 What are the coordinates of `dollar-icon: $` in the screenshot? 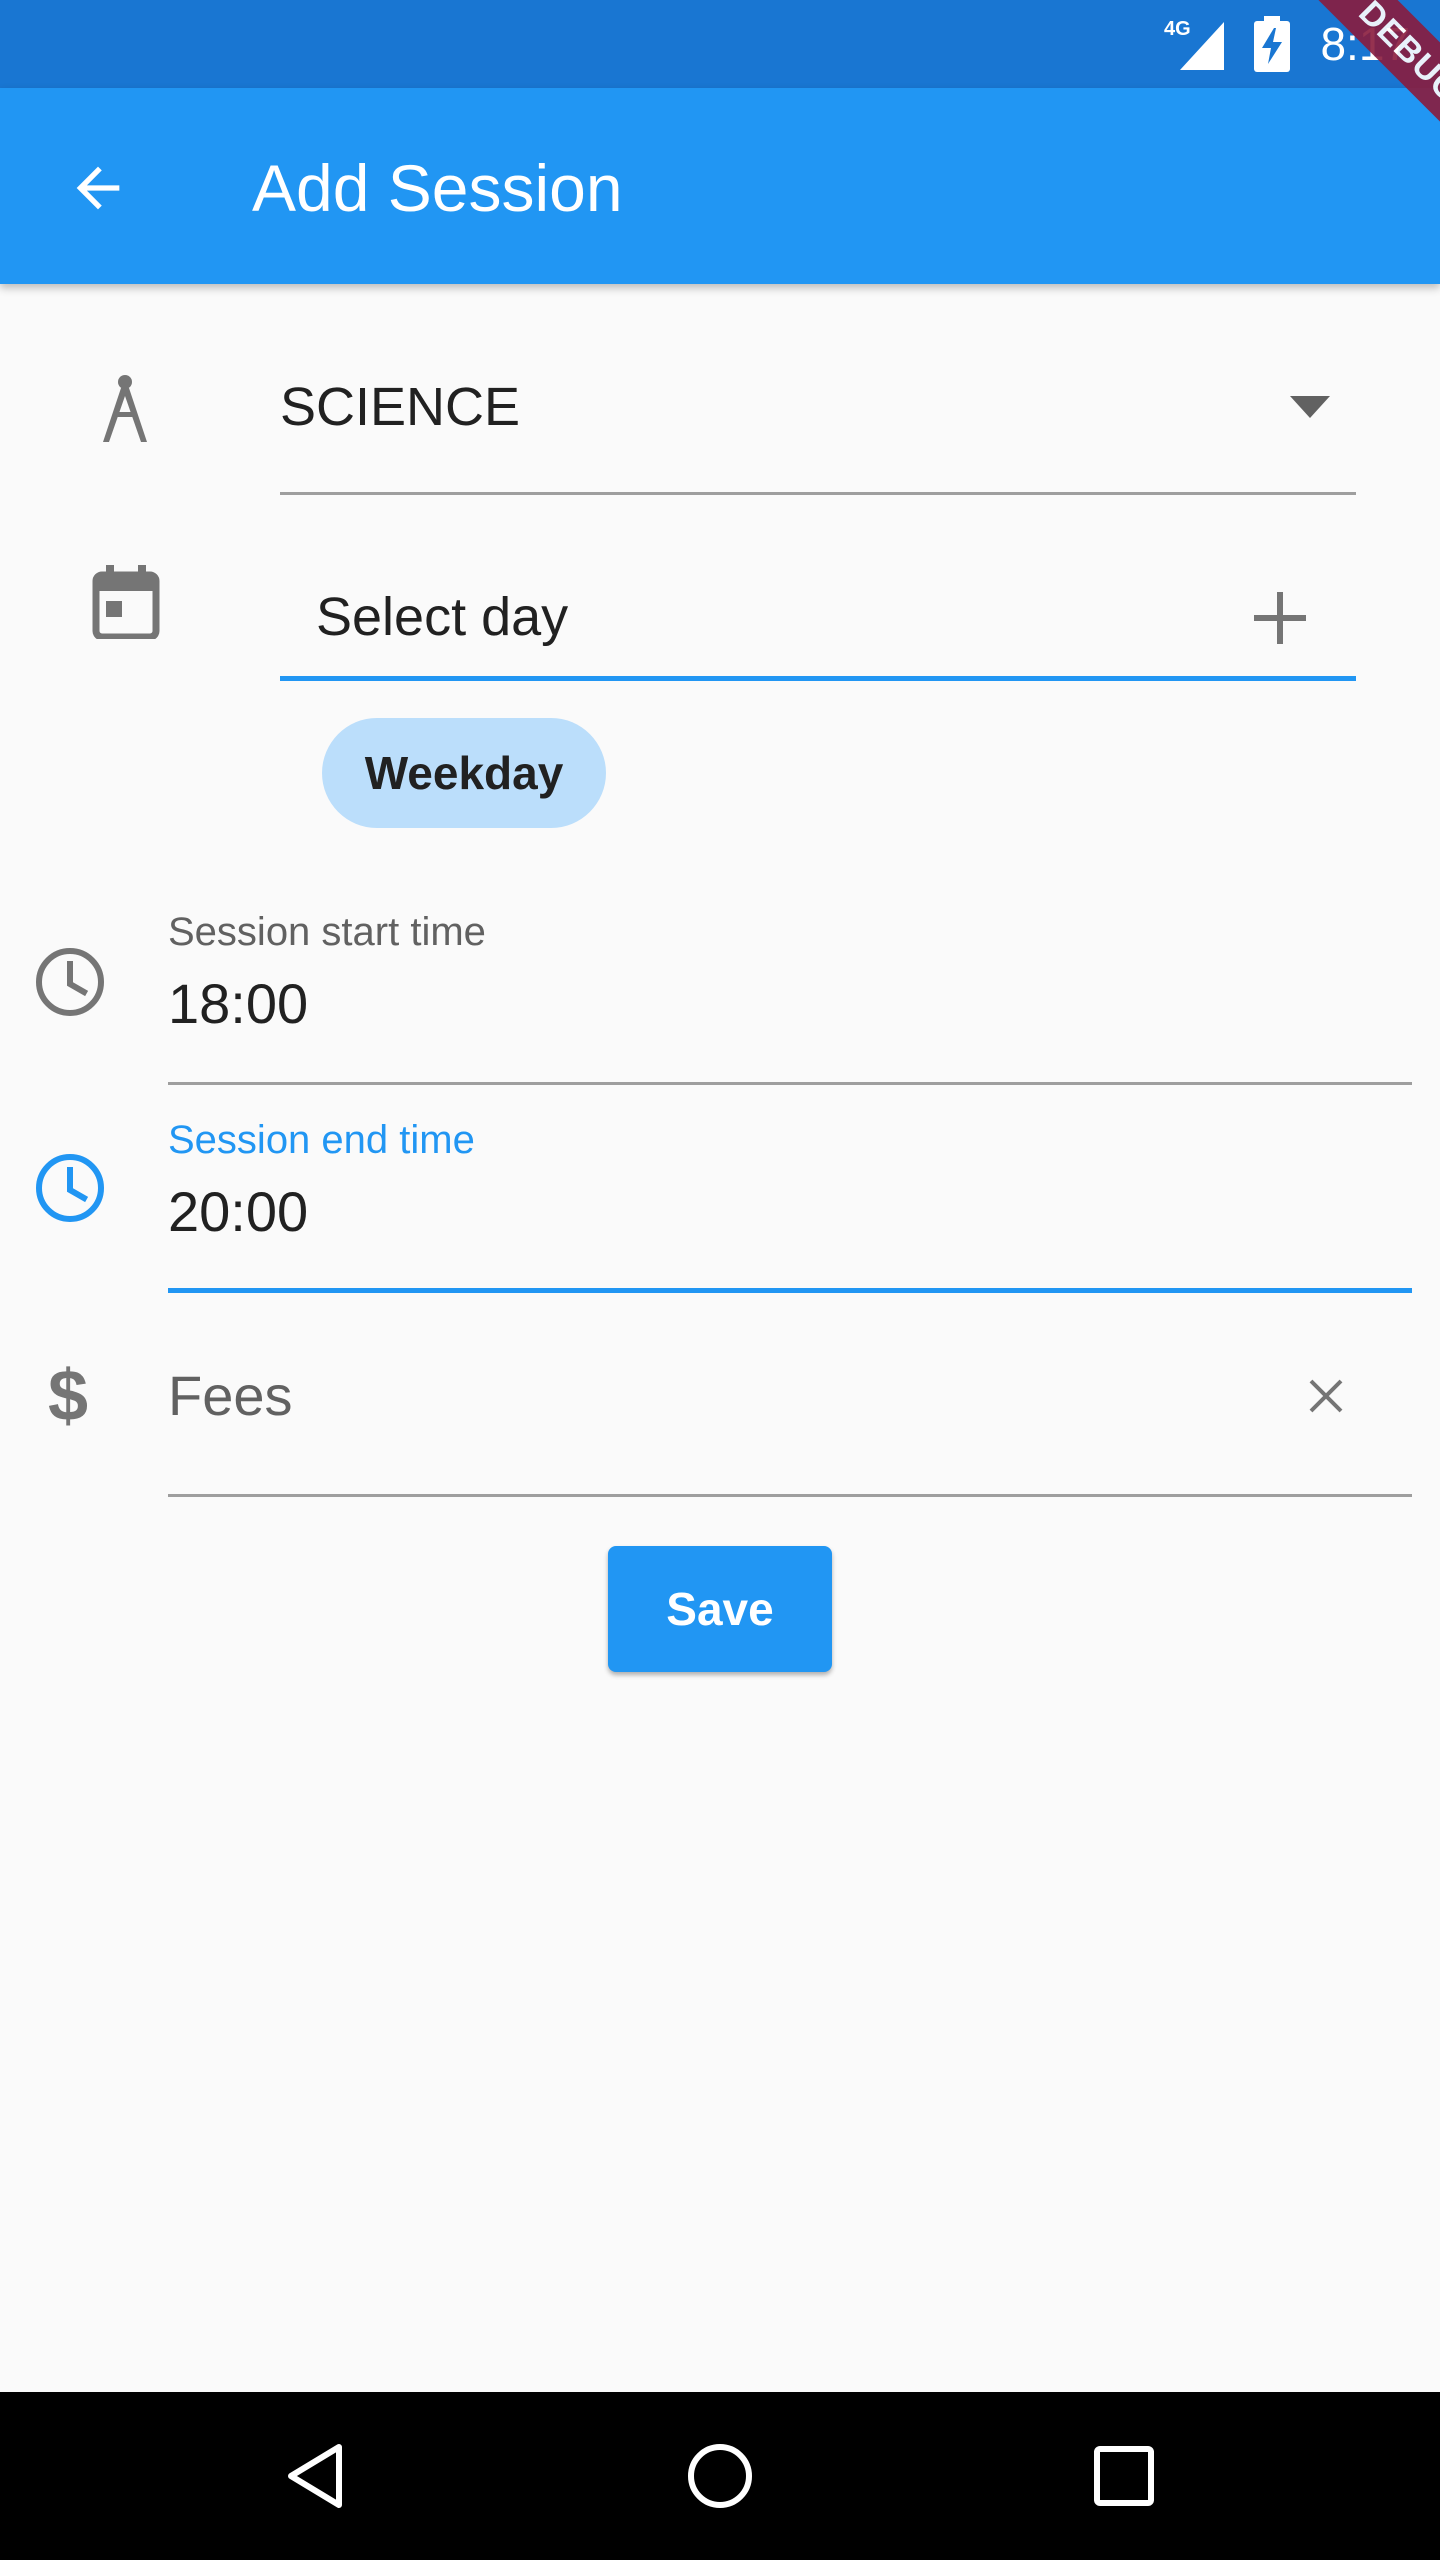 It's located at (68, 1396).